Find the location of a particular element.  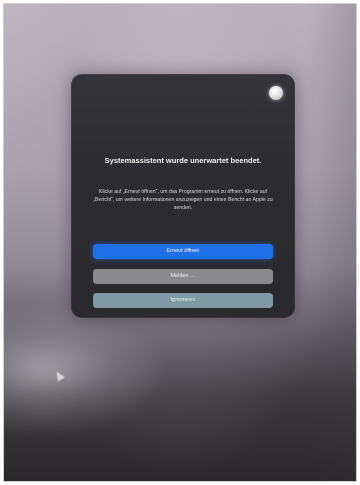

reopen-button: Erneut öffnen is located at coordinates (183, 251).